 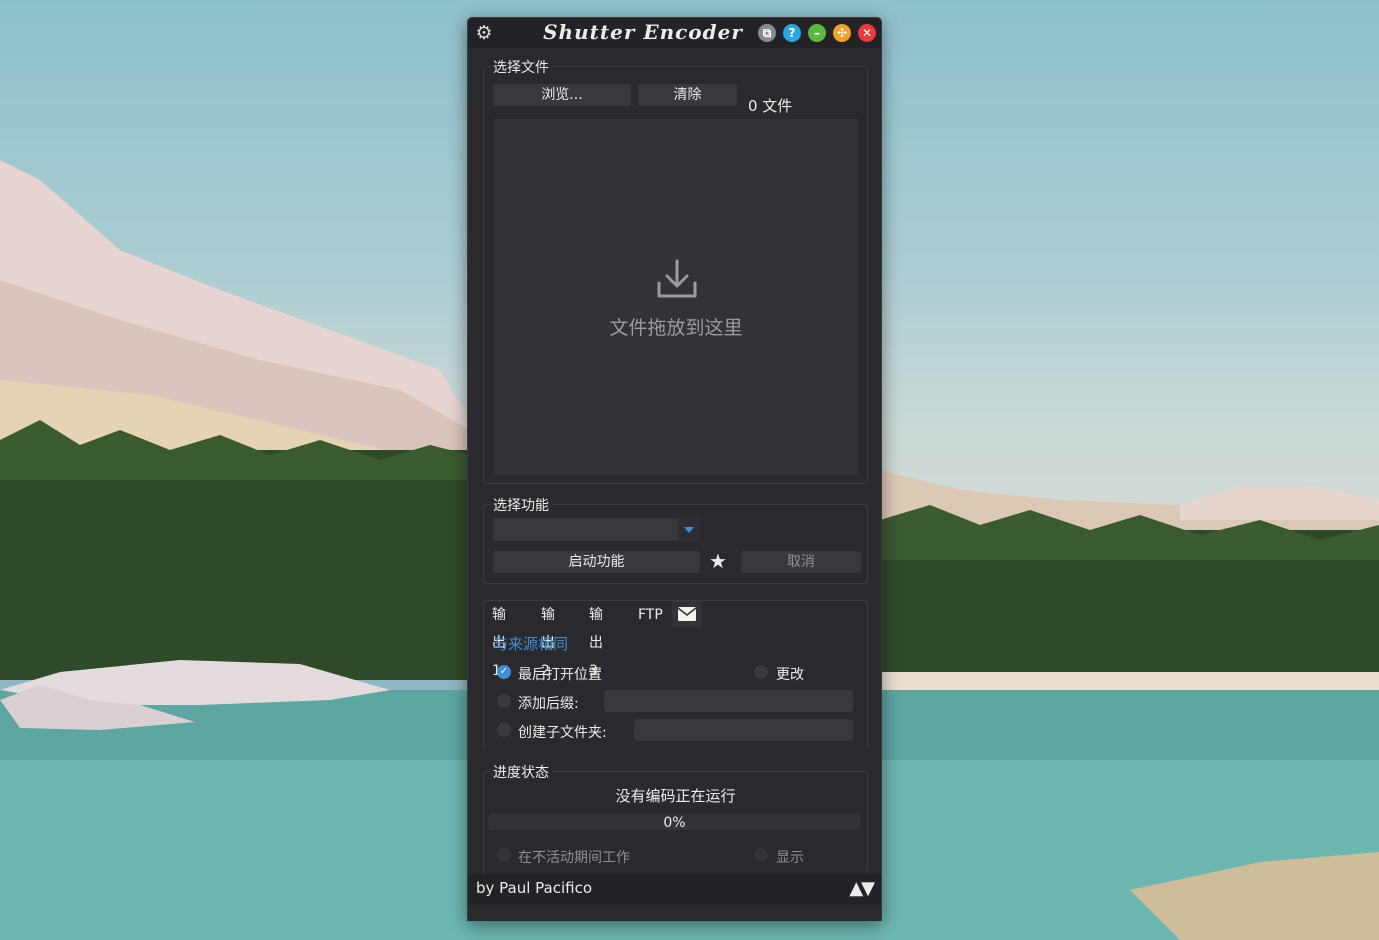 I want to click on chevron-down-icon, so click(x=689, y=529).